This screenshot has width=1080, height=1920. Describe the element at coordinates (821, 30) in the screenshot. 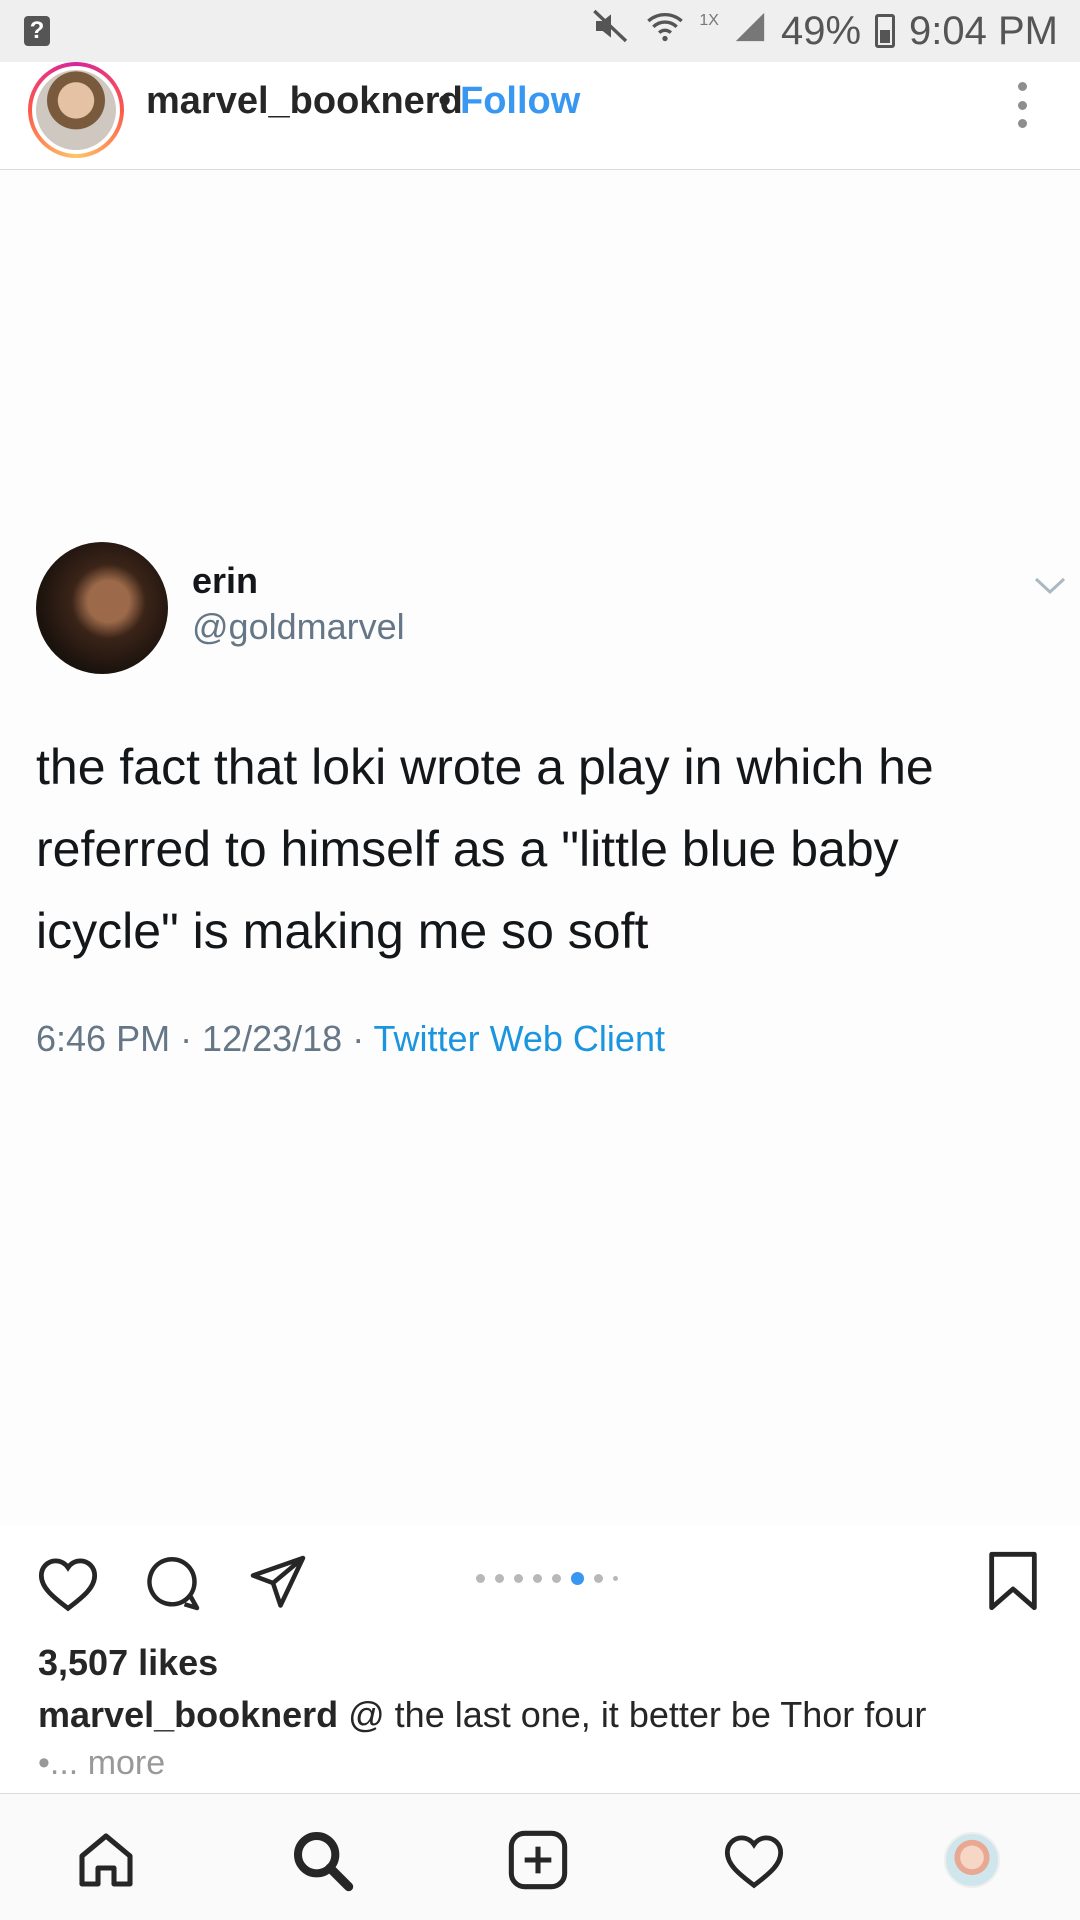

I see `battery-percent: 49%` at that location.